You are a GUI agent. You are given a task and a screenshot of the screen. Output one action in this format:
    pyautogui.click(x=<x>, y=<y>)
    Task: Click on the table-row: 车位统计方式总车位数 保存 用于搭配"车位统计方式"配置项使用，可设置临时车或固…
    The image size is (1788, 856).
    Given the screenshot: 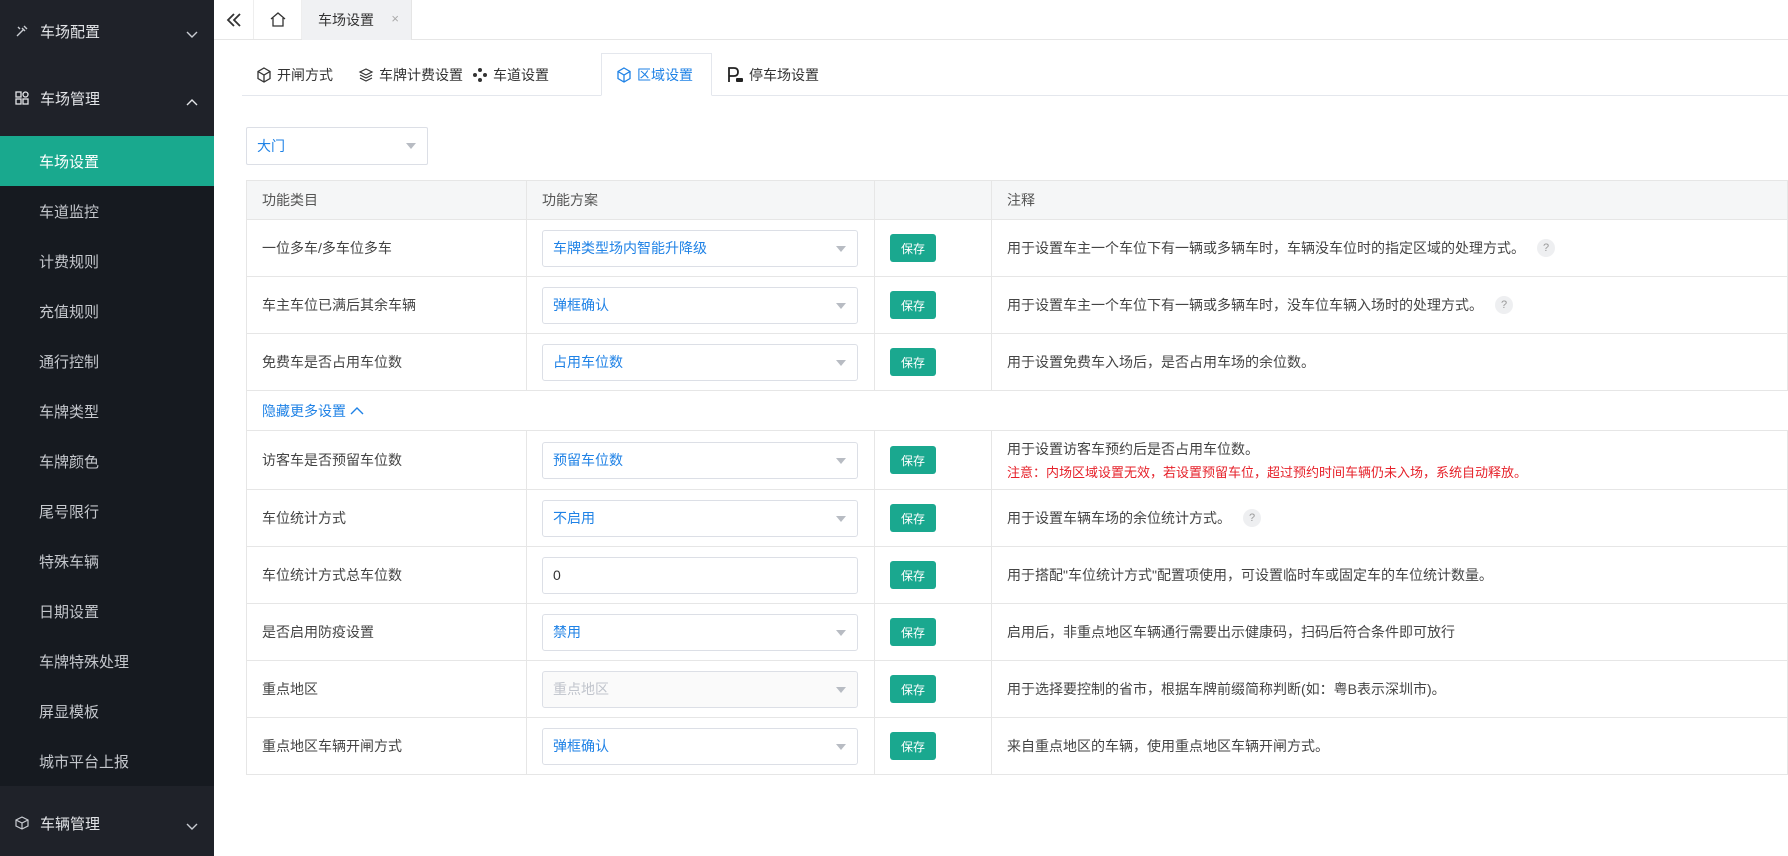 What is the action you would take?
    pyautogui.click(x=1017, y=575)
    